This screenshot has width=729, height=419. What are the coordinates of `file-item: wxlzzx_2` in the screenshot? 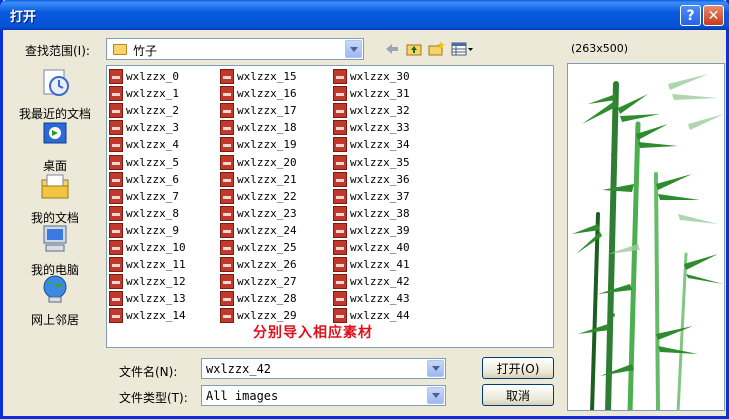 It's located at (144, 111).